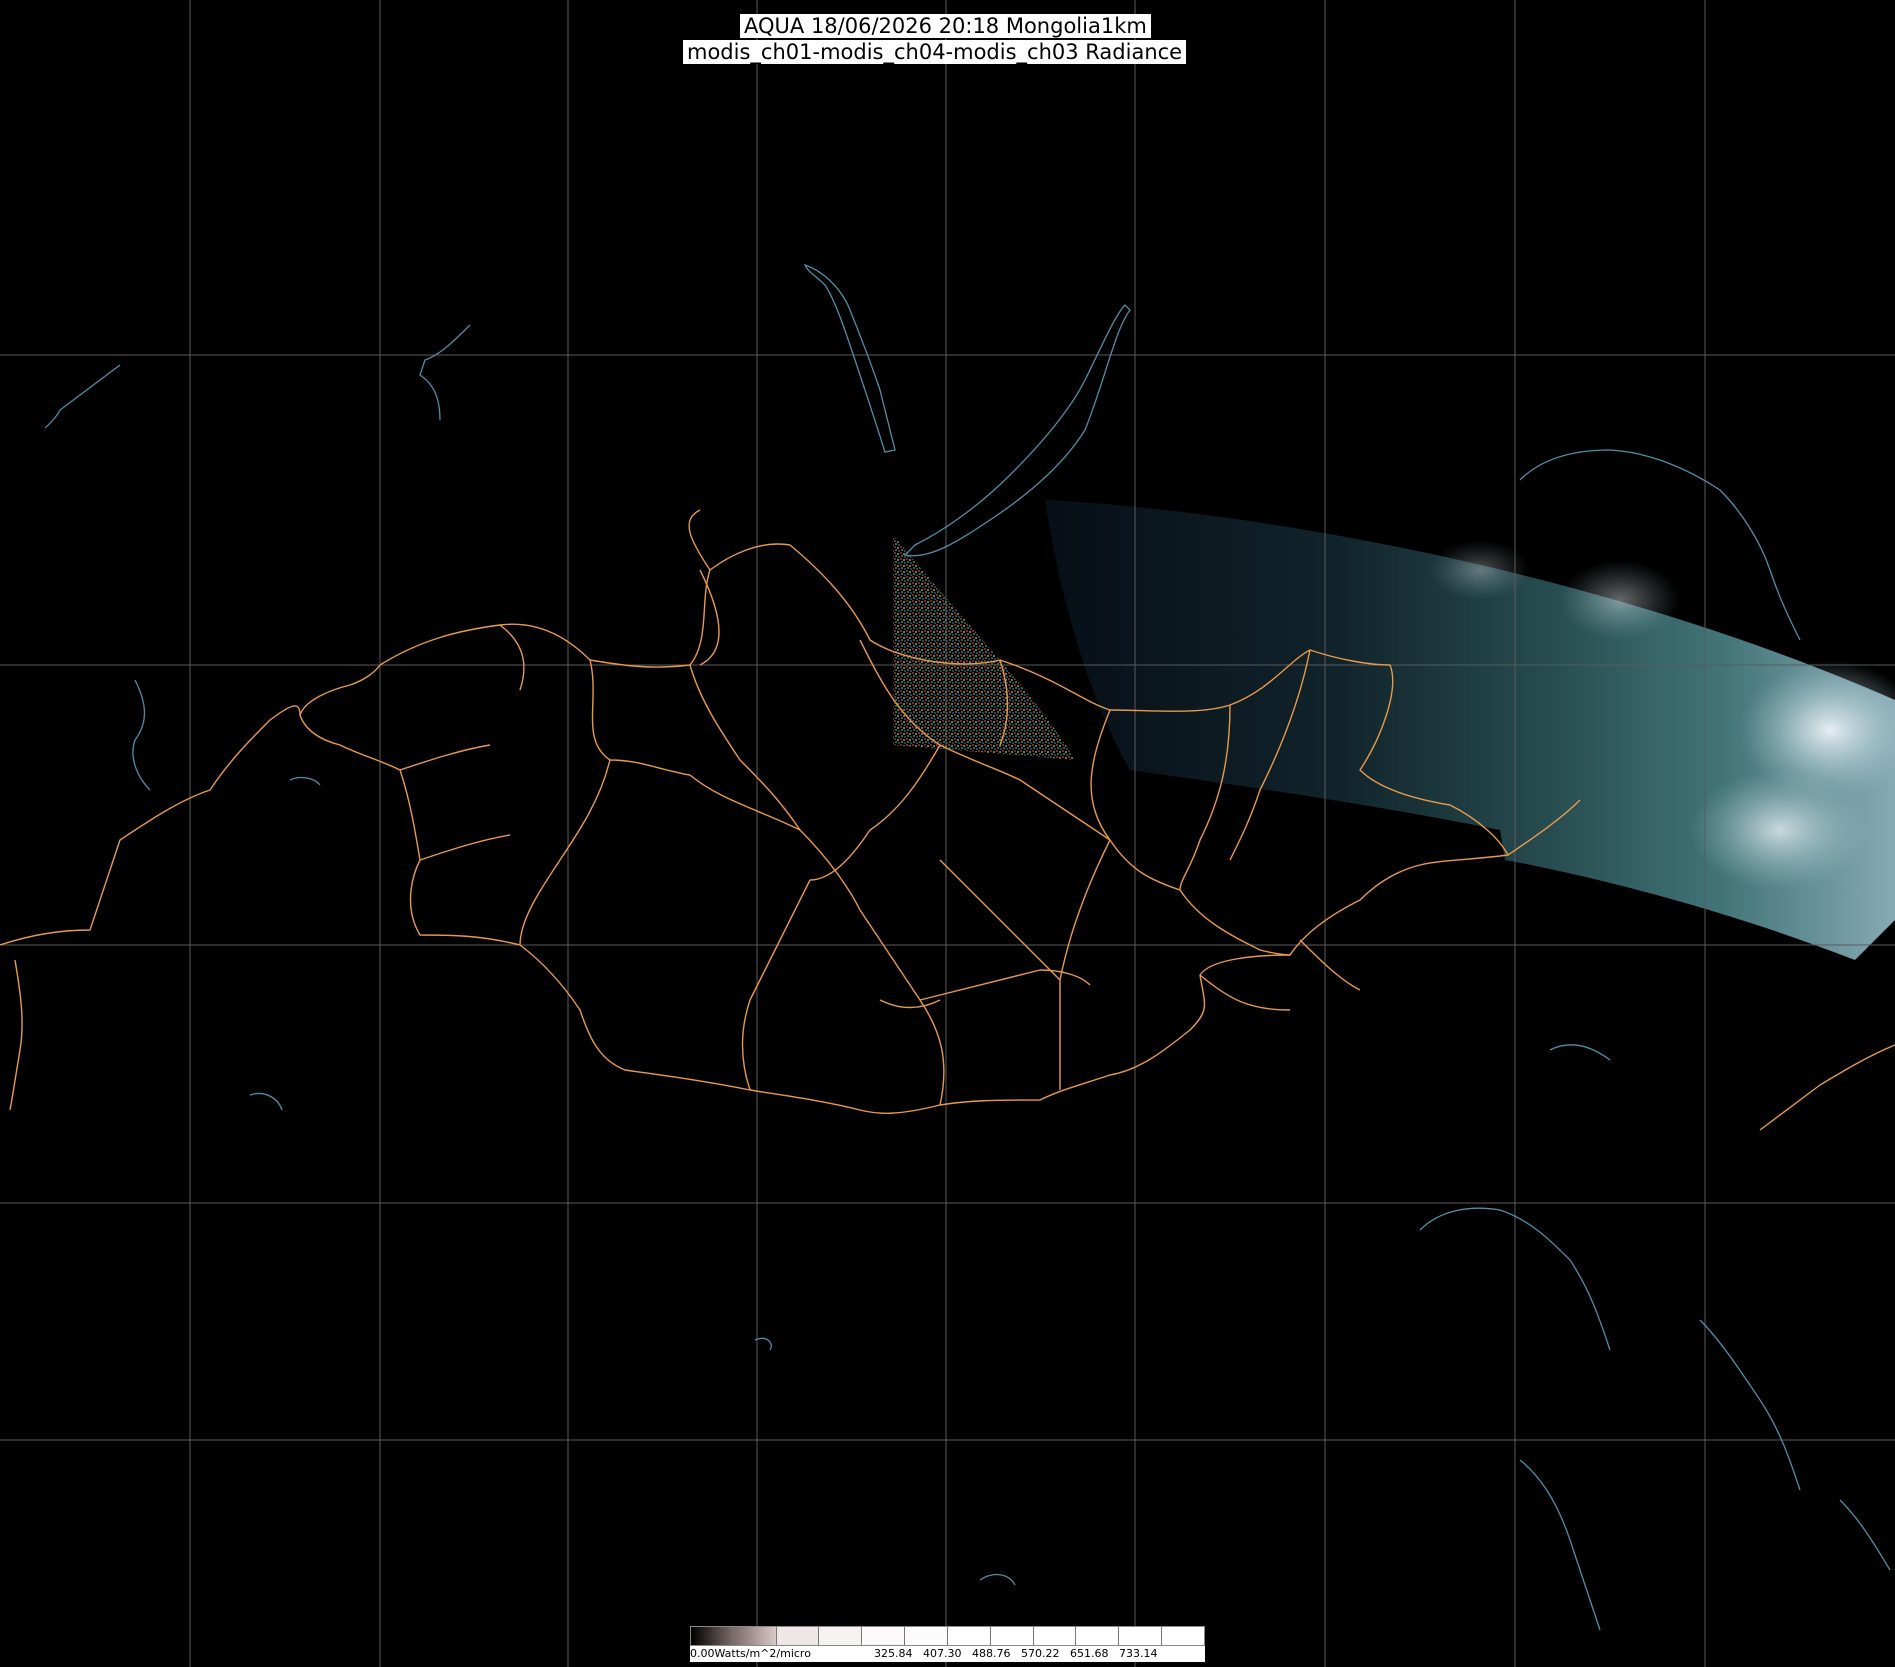 The width and height of the screenshot is (1895, 1667). Describe the element at coordinates (1138, 1653) in the screenshot. I see `scale-tick-label: 733.14` at that location.